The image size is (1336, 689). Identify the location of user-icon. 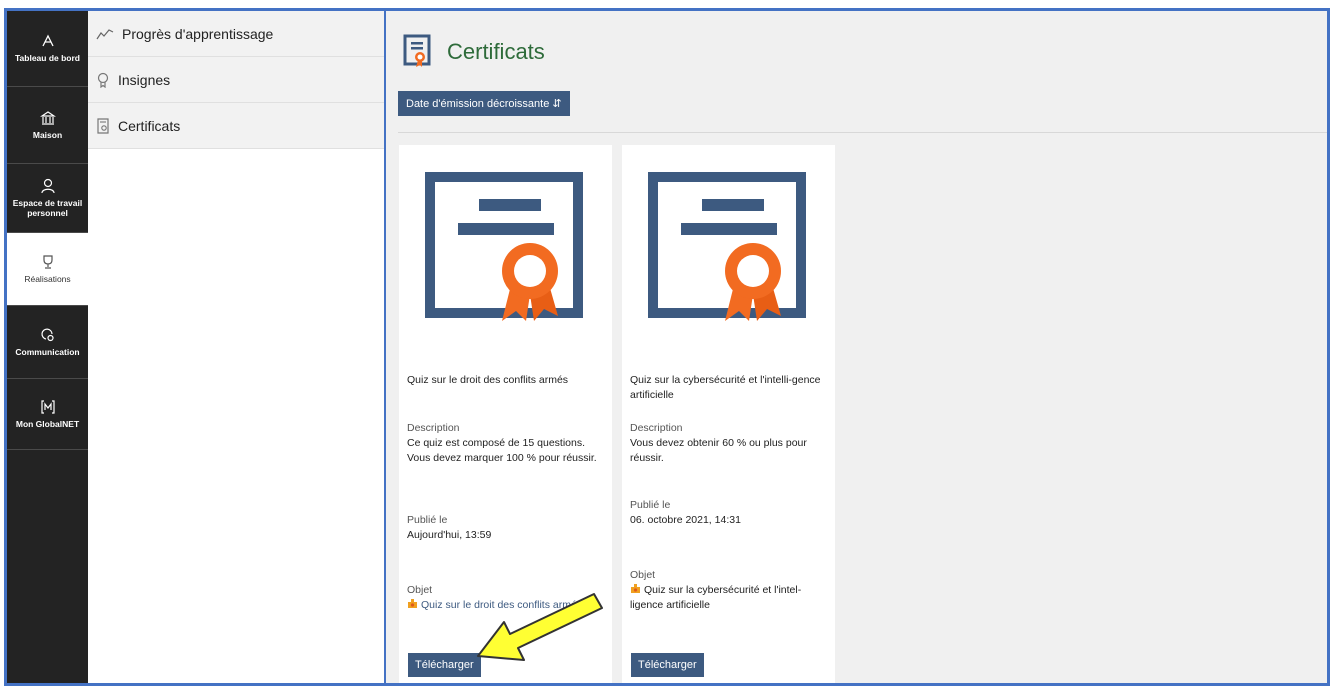
(47, 185).